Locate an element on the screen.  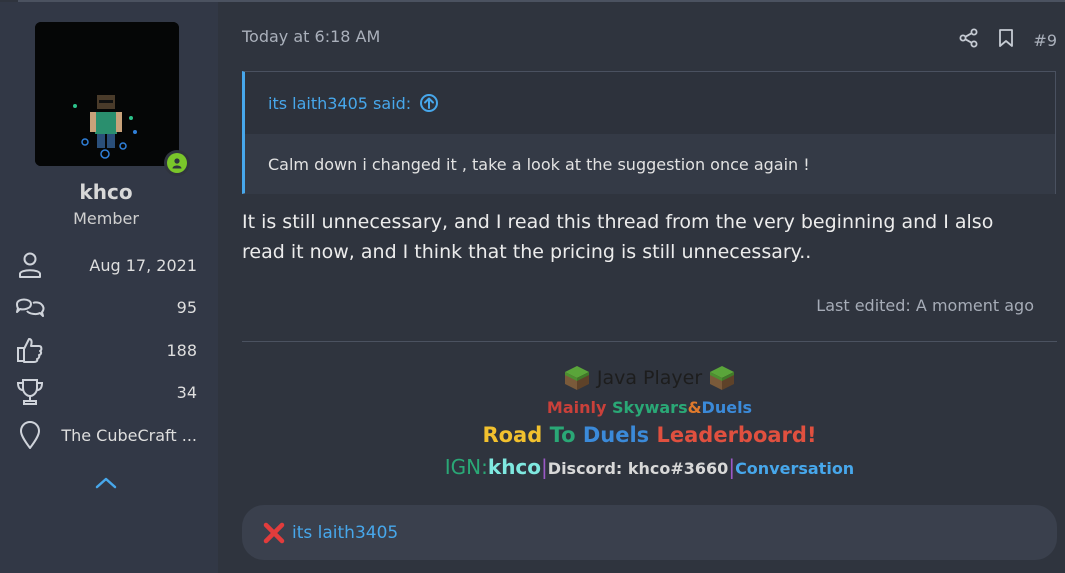
sig-to: To is located at coordinates (566, 435).